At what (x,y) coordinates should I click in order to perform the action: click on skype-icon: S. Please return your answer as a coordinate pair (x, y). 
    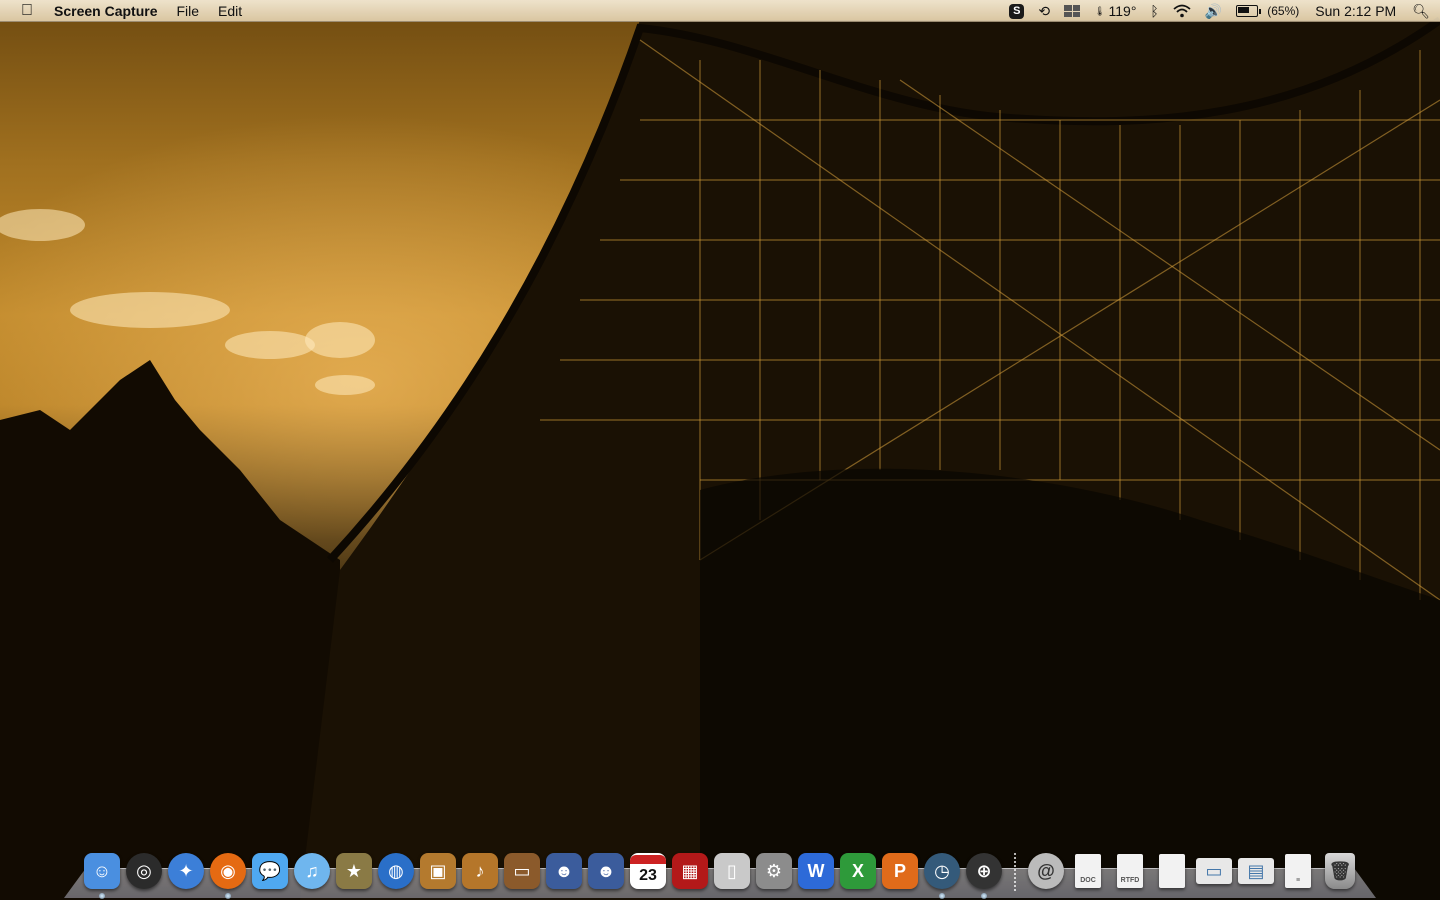
    Looking at the image, I should click on (1017, 11).